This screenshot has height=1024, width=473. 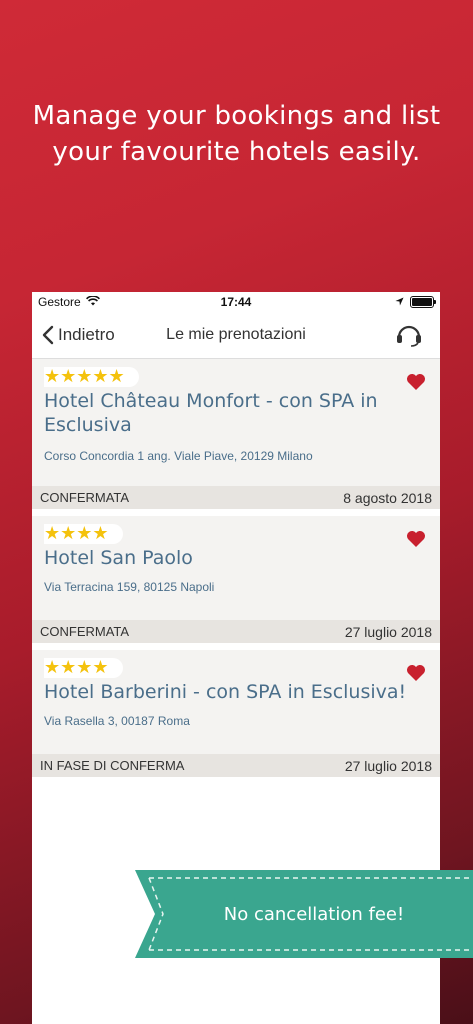 I want to click on nav-bar: Indietro Le mie prenotazioni, so click(x=236, y=335).